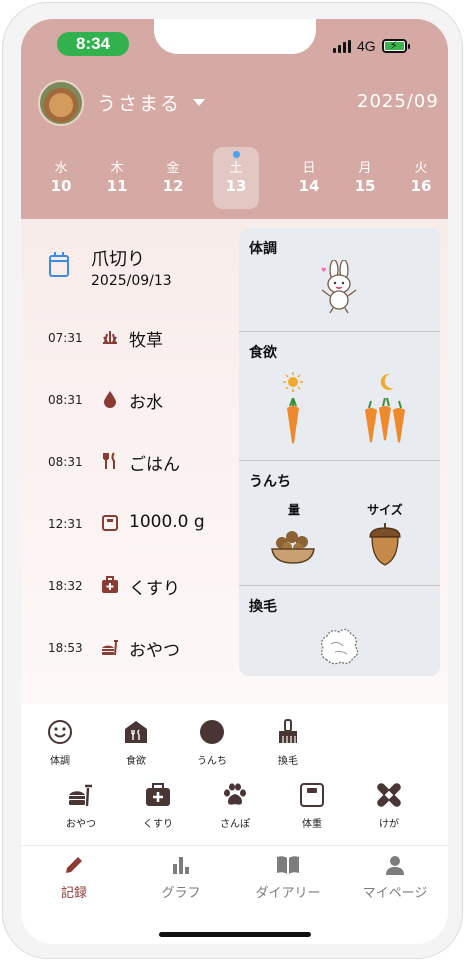 The height and width of the screenshot is (962, 466). I want to click on medicine-box-icon, so click(110, 585).